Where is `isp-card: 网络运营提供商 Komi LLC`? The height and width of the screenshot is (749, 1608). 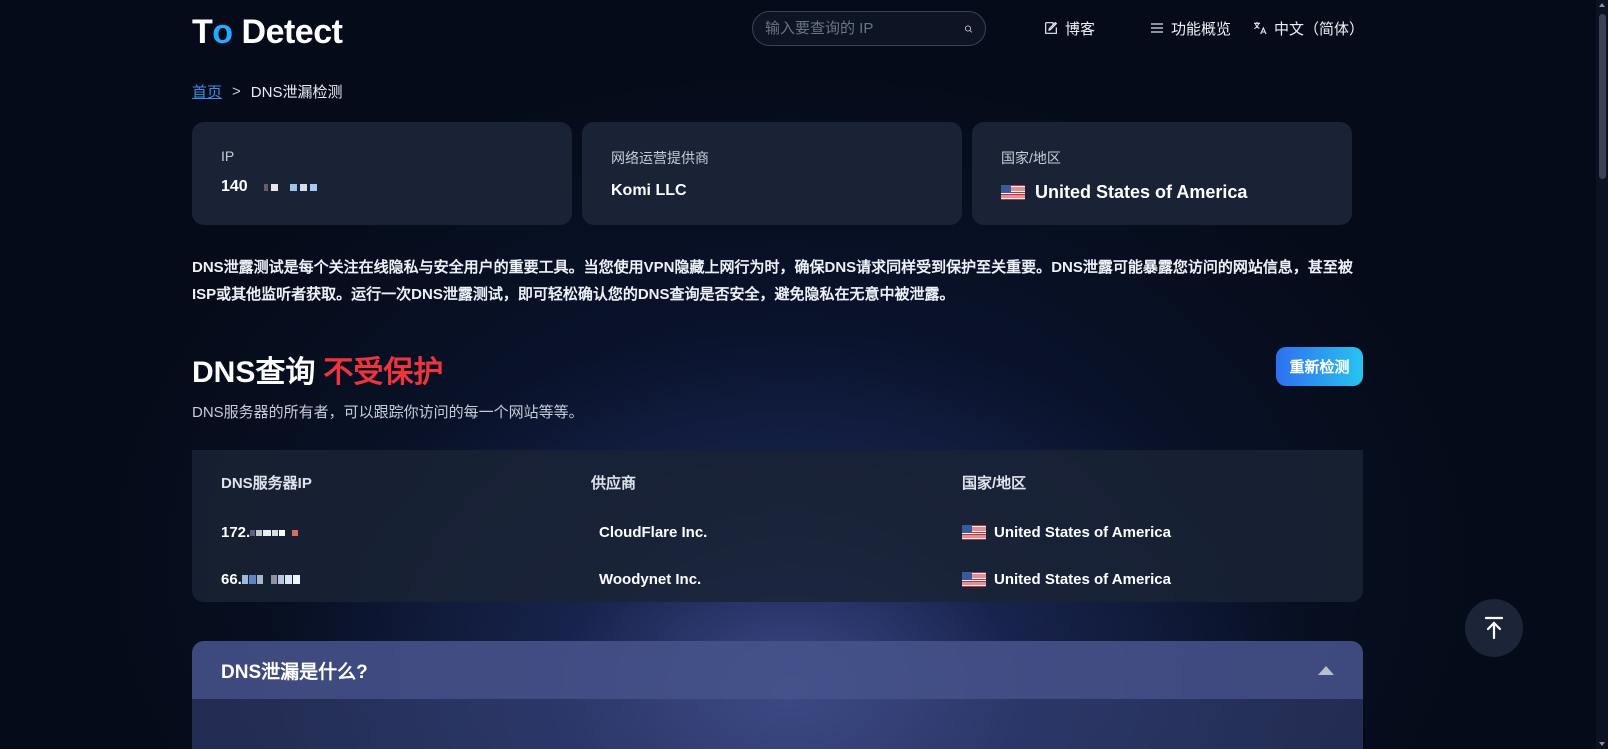 isp-card: 网络运营提供商 Komi LLC is located at coordinates (772, 173).